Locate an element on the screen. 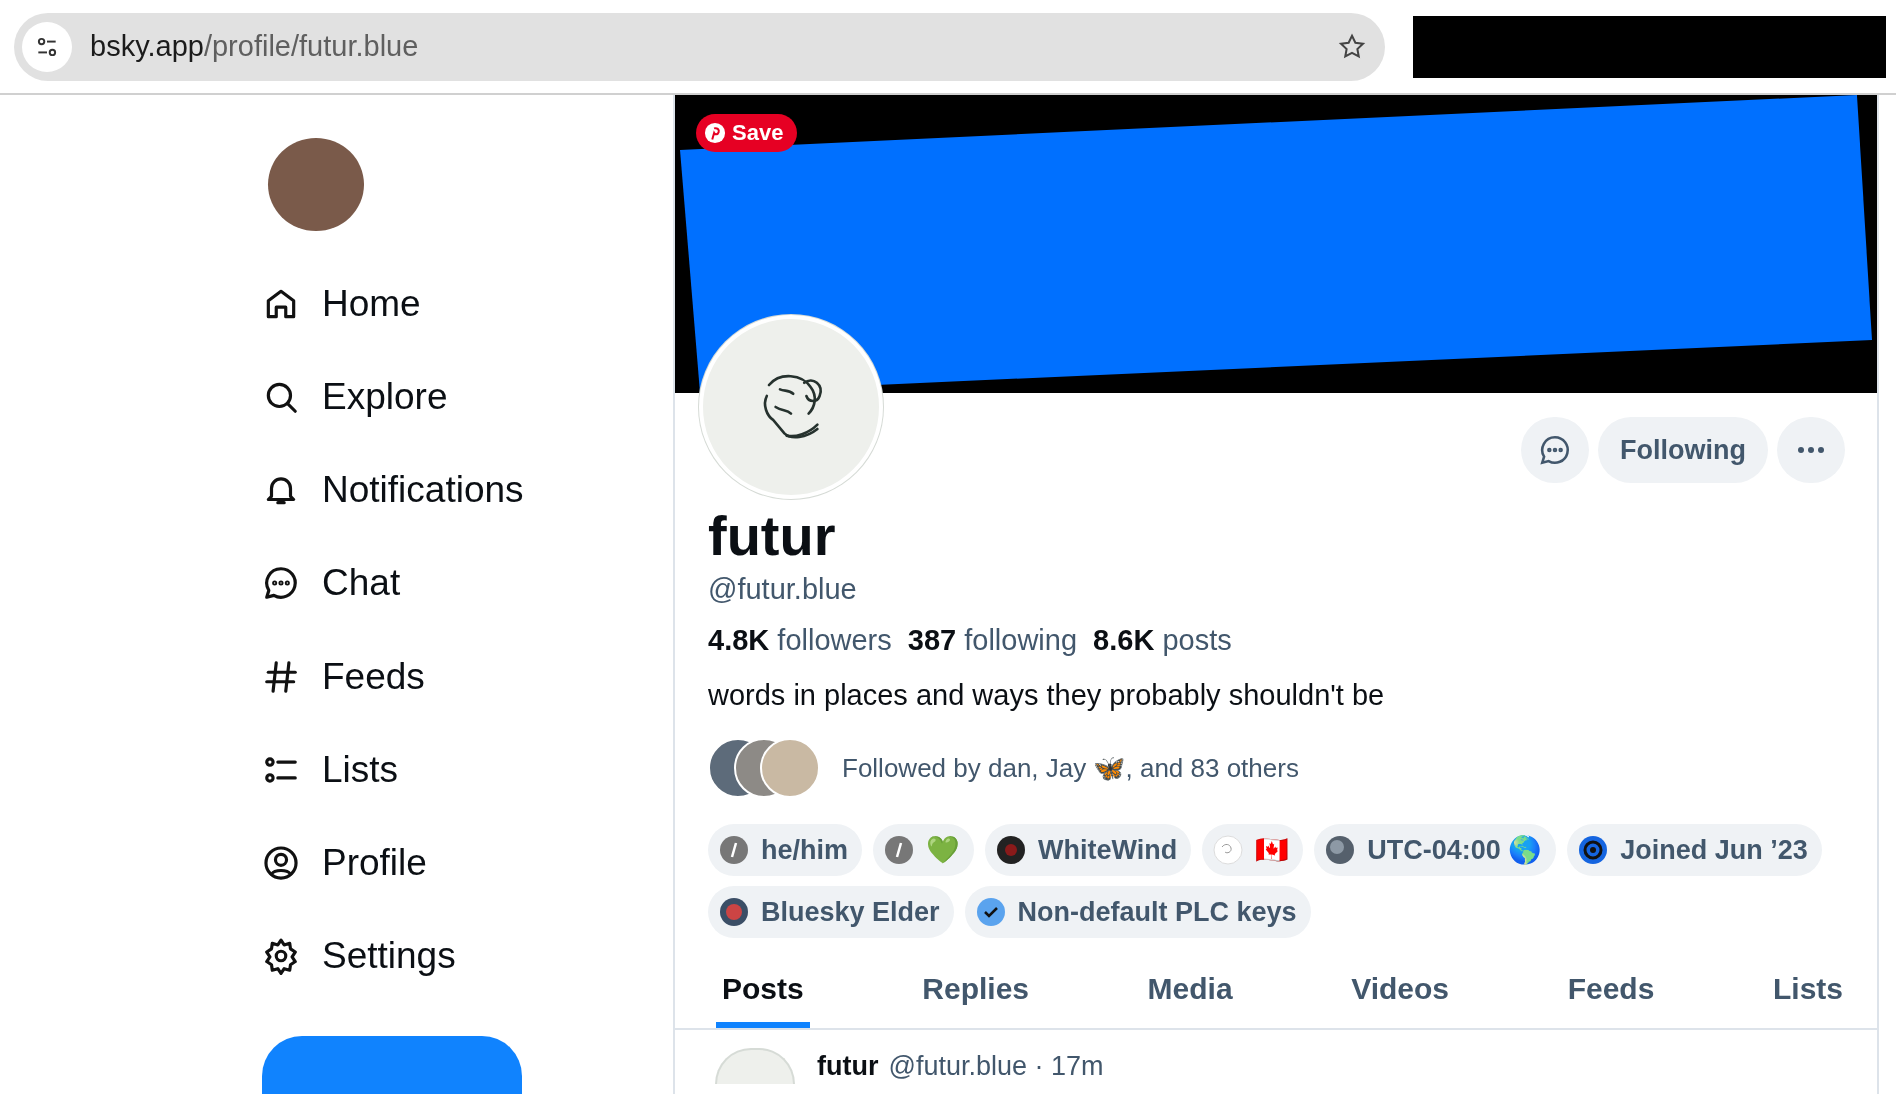 This screenshot has width=1896, height=1094. disc-icon is located at coordinates (1011, 850).